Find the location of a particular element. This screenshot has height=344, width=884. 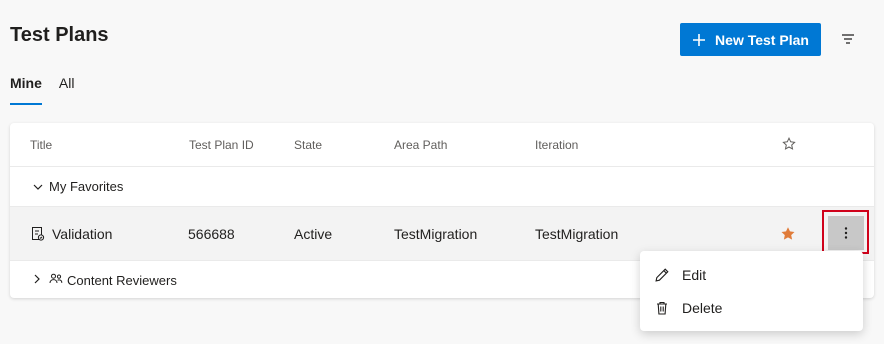

tab-bar: Mine All is located at coordinates (42, 90).